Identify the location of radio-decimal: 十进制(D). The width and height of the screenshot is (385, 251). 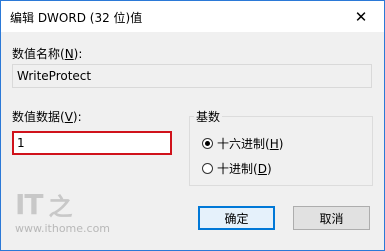
(237, 168).